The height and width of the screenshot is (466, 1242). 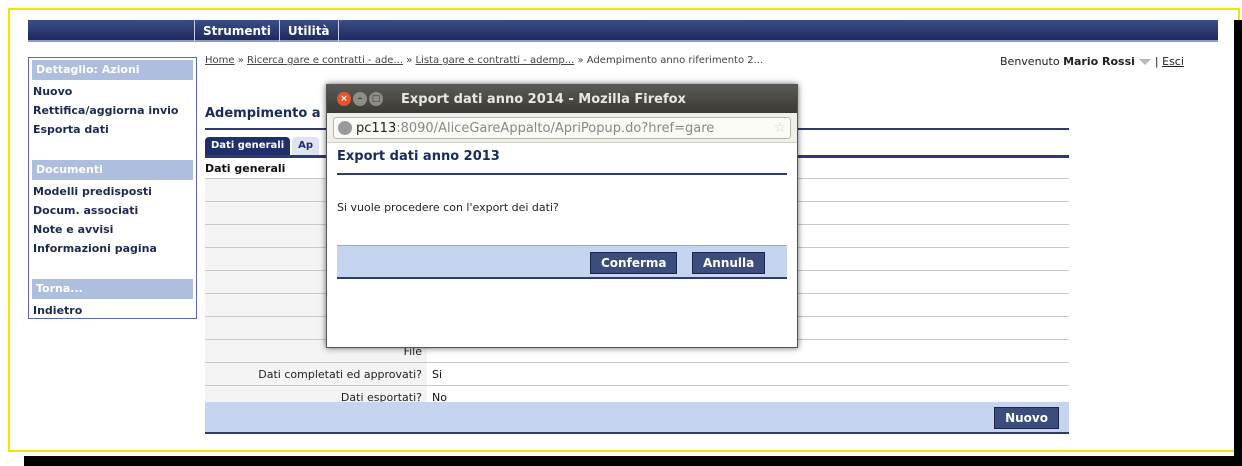 I want to click on sidebar-item-indietro: Indietro, so click(x=112, y=310).